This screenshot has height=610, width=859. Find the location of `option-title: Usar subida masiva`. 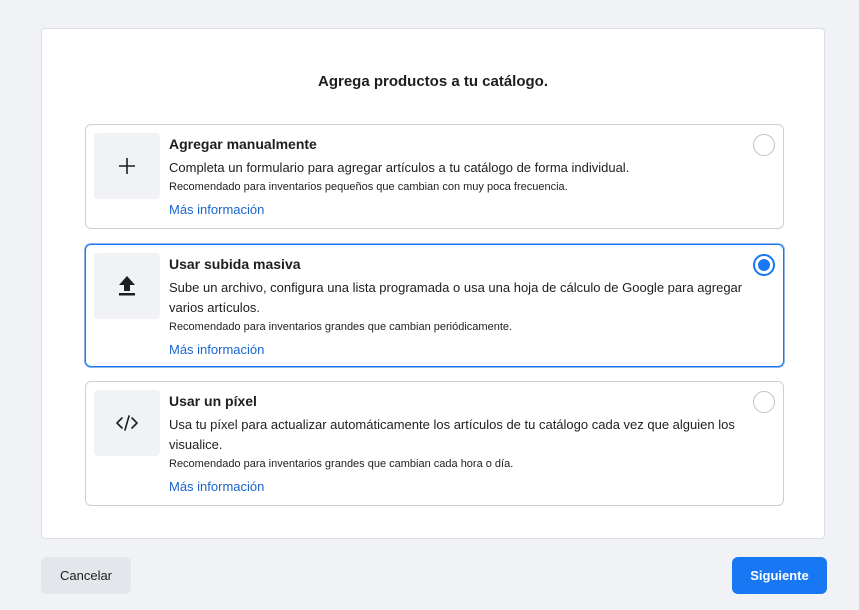

option-title: Usar subida masiva is located at coordinates (235, 264).